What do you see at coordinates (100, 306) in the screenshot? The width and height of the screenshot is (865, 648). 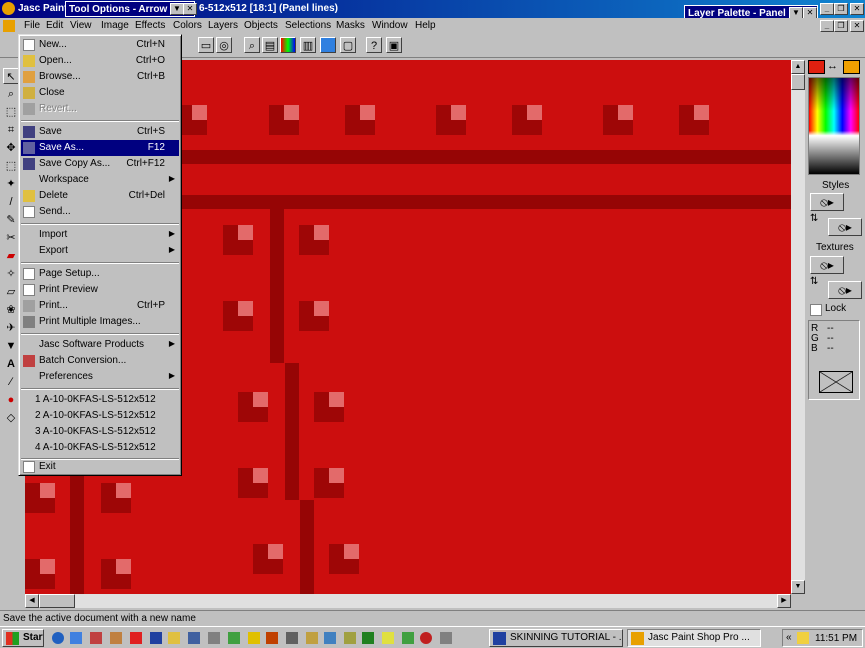 I see `menu-item-print: Print... Ctrl+P` at bounding box center [100, 306].